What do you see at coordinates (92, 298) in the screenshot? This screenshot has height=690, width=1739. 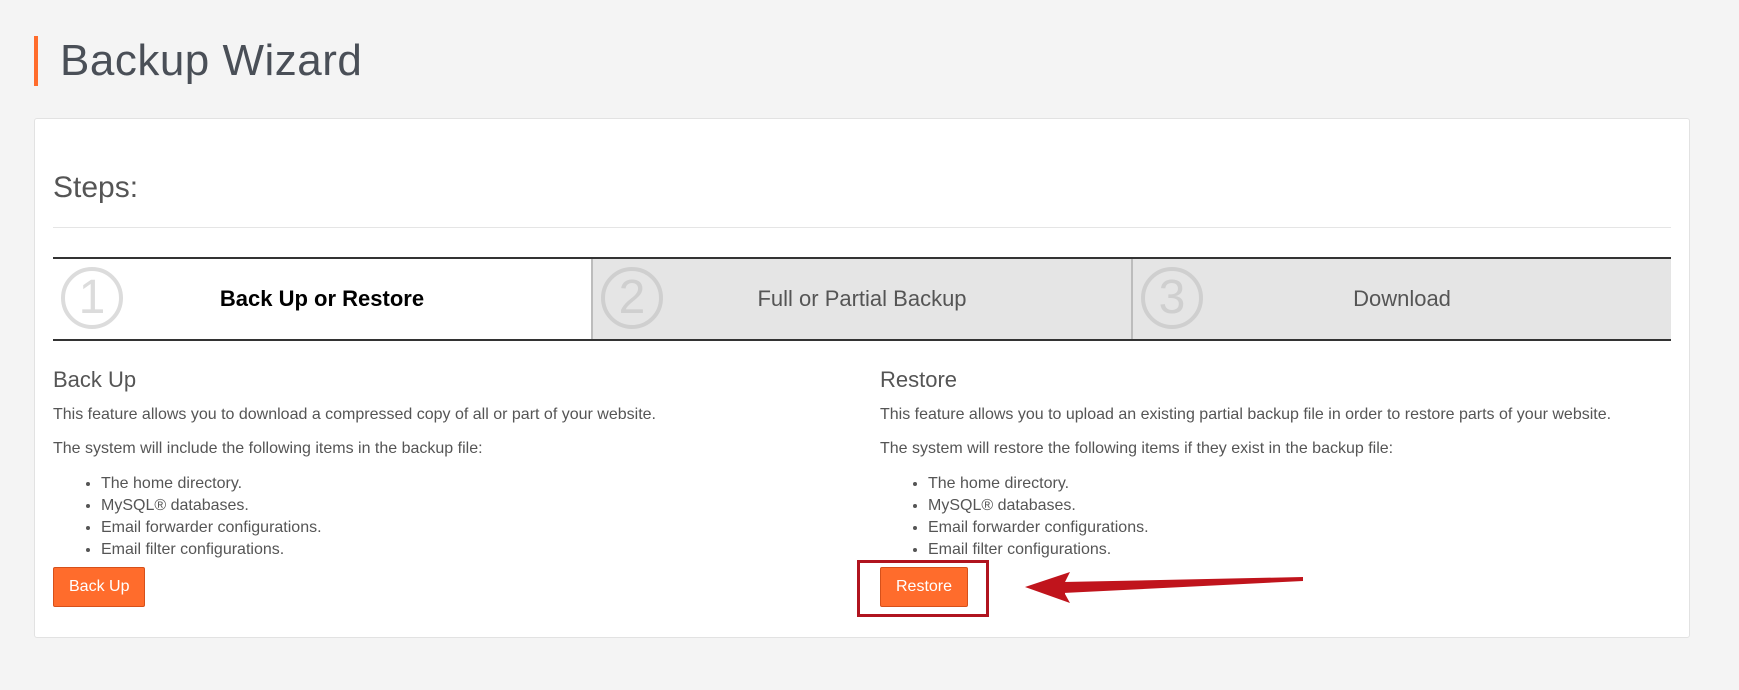 I see `step-number-1-icon: 1` at bounding box center [92, 298].